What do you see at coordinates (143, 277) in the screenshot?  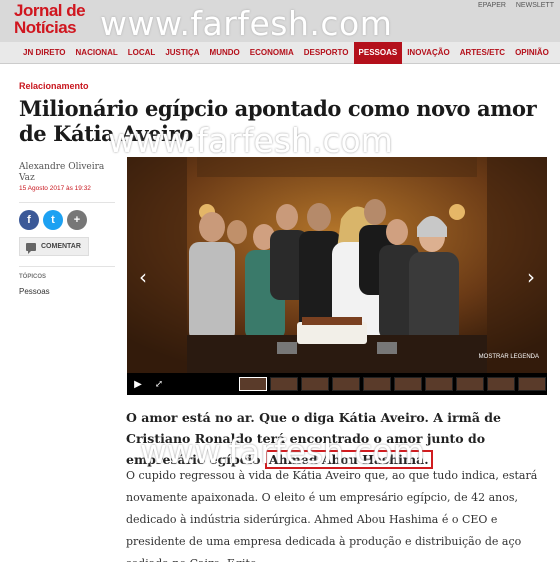 I see `previous-arrow-icon: ‹` at bounding box center [143, 277].